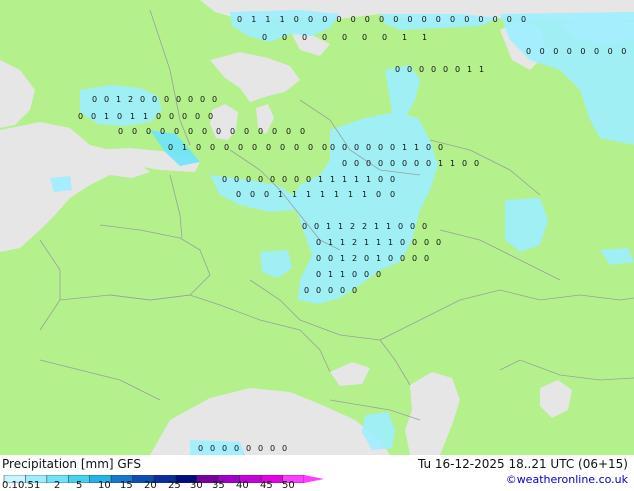 This screenshot has height=491, width=634. What do you see at coordinates (314, 479) in the screenshot?
I see `scale-arrow` at bounding box center [314, 479].